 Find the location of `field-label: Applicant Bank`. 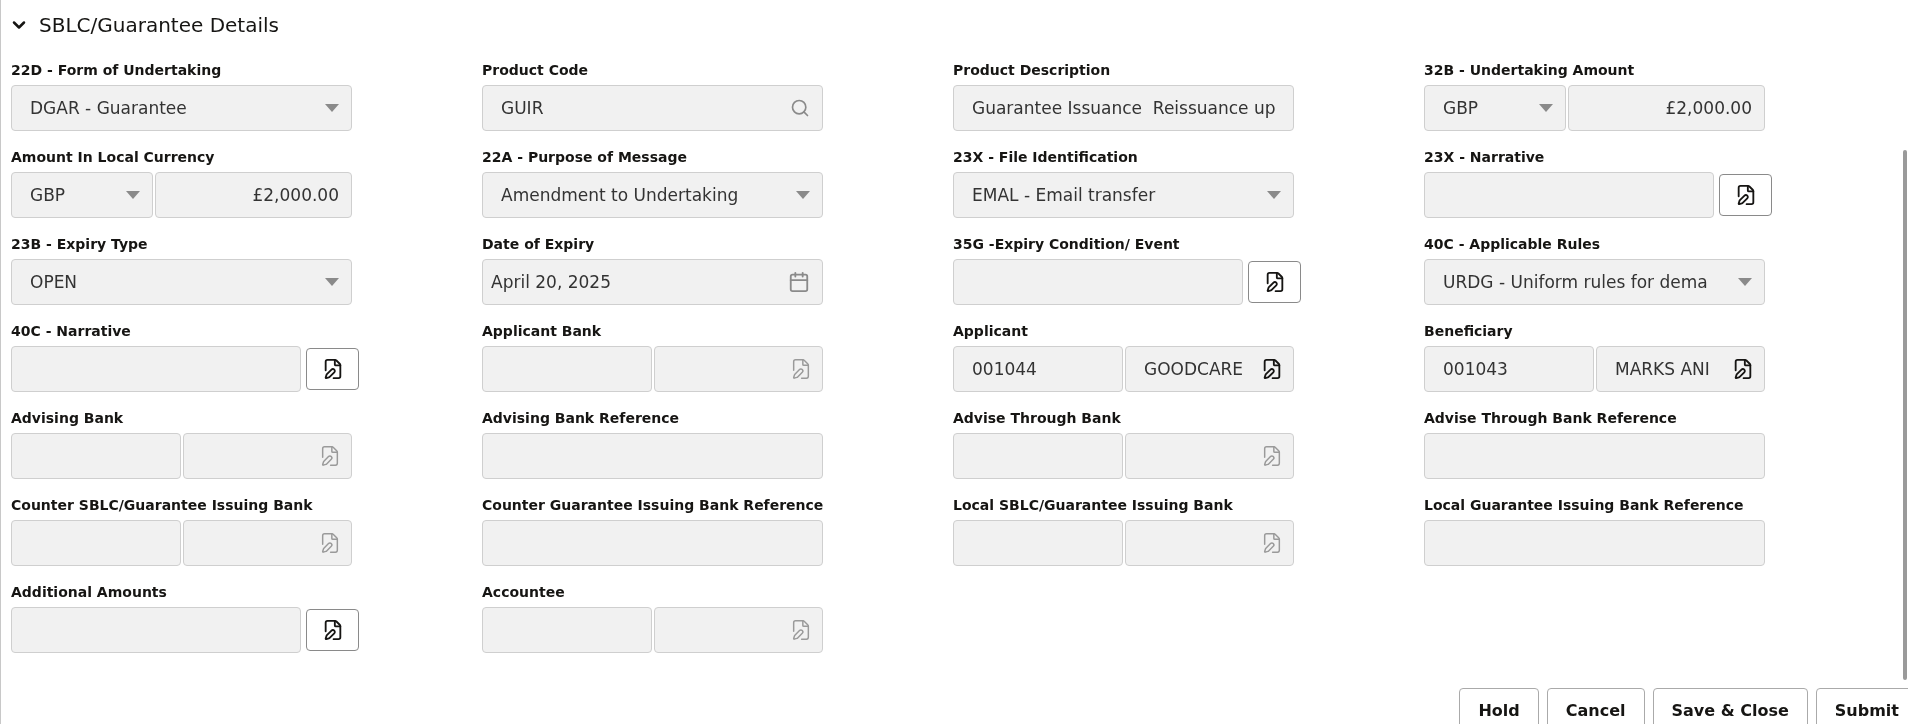

field-label: Applicant Bank is located at coordinates (542, 332).